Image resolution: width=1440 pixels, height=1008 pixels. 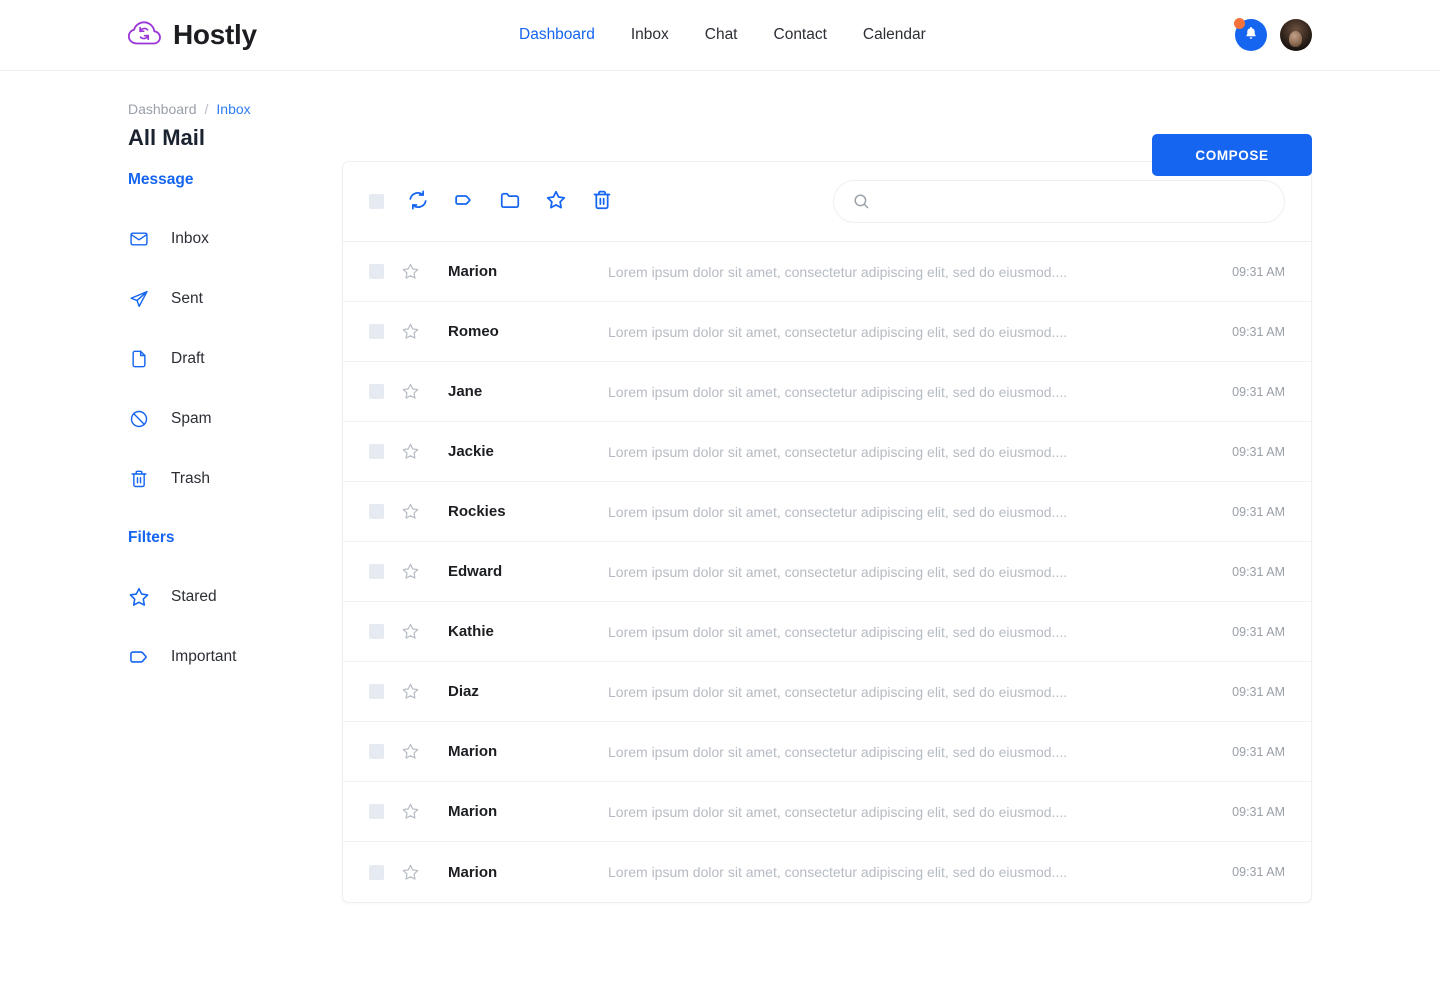 I want to click on paper-plane-icon, so click(x=139, y=299).